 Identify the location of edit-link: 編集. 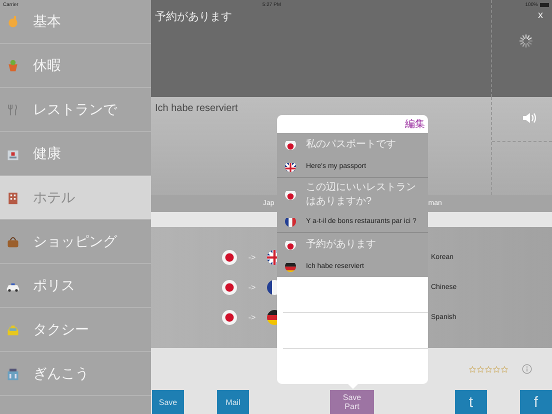
(415, 124).